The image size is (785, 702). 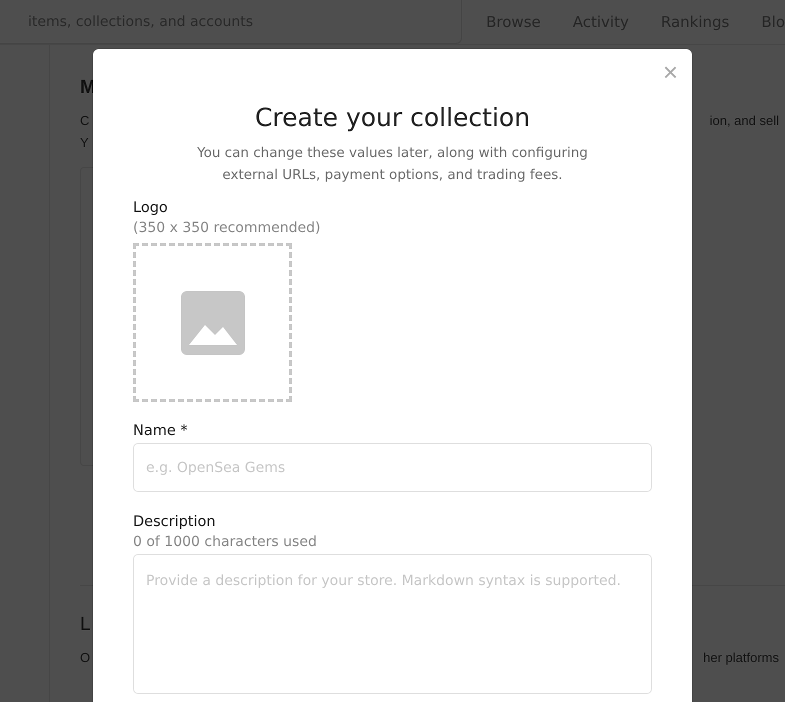 I want to click on dialog-title: Create your collection, so click(x=393, y=117).